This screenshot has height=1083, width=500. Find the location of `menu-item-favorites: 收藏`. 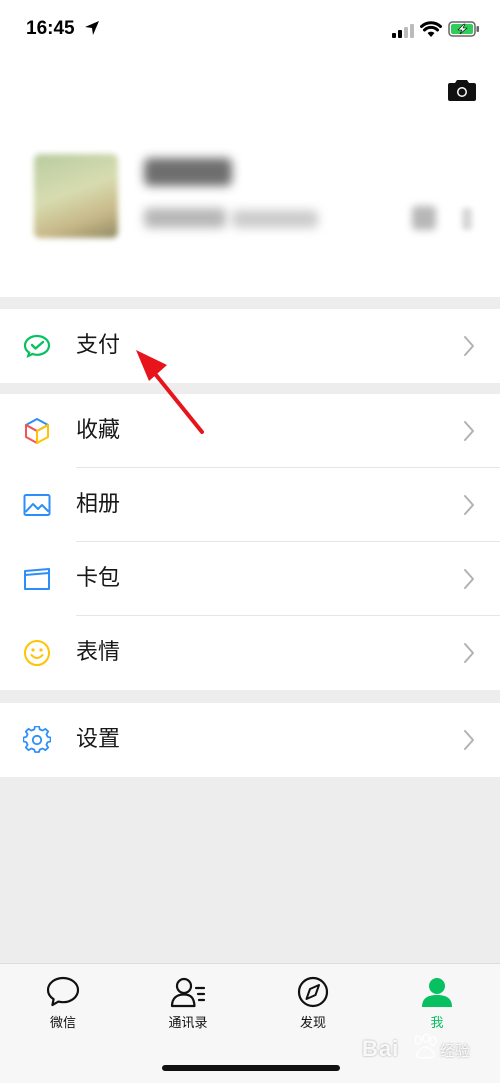

menu-item-favorites: 收藏 is located at coordinates (250, 431).